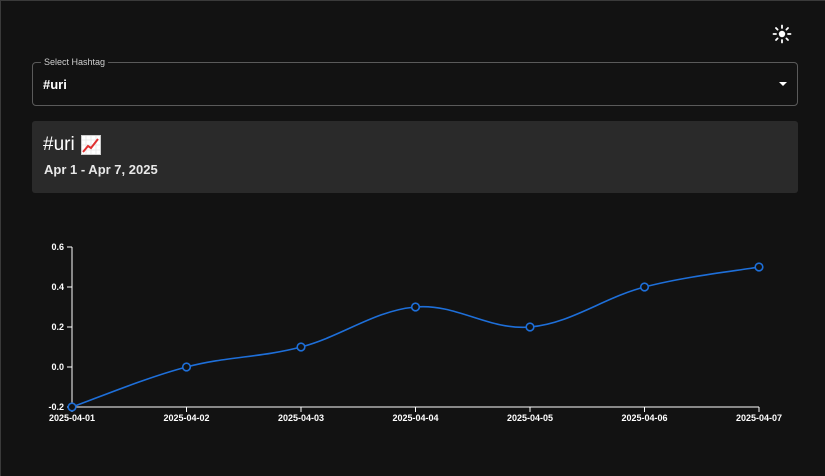 The height and width of the screenshot is (476, 825). What do you see at coordinates (55, 84) in the screenshot?
I see `select-value: #uri` at bounding box center [55, 84].